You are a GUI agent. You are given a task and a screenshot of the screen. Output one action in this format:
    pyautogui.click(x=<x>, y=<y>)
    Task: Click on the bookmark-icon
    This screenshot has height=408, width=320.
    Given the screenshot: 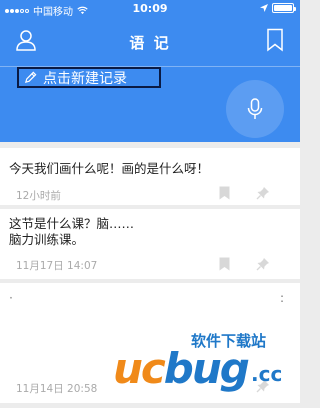 What is the action you would take?
    pyautogui.click(x=275, y=40)
    